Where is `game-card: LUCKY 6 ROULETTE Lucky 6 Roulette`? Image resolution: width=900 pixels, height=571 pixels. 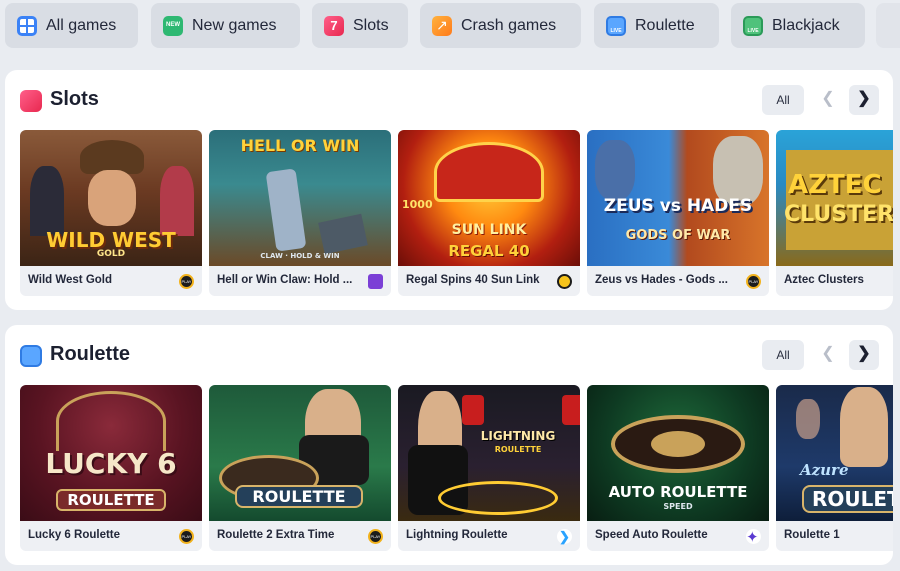
game-card: LUCKY 6 ROULETTE Lucky 6 Roulette is located at coordinates (111, 468).